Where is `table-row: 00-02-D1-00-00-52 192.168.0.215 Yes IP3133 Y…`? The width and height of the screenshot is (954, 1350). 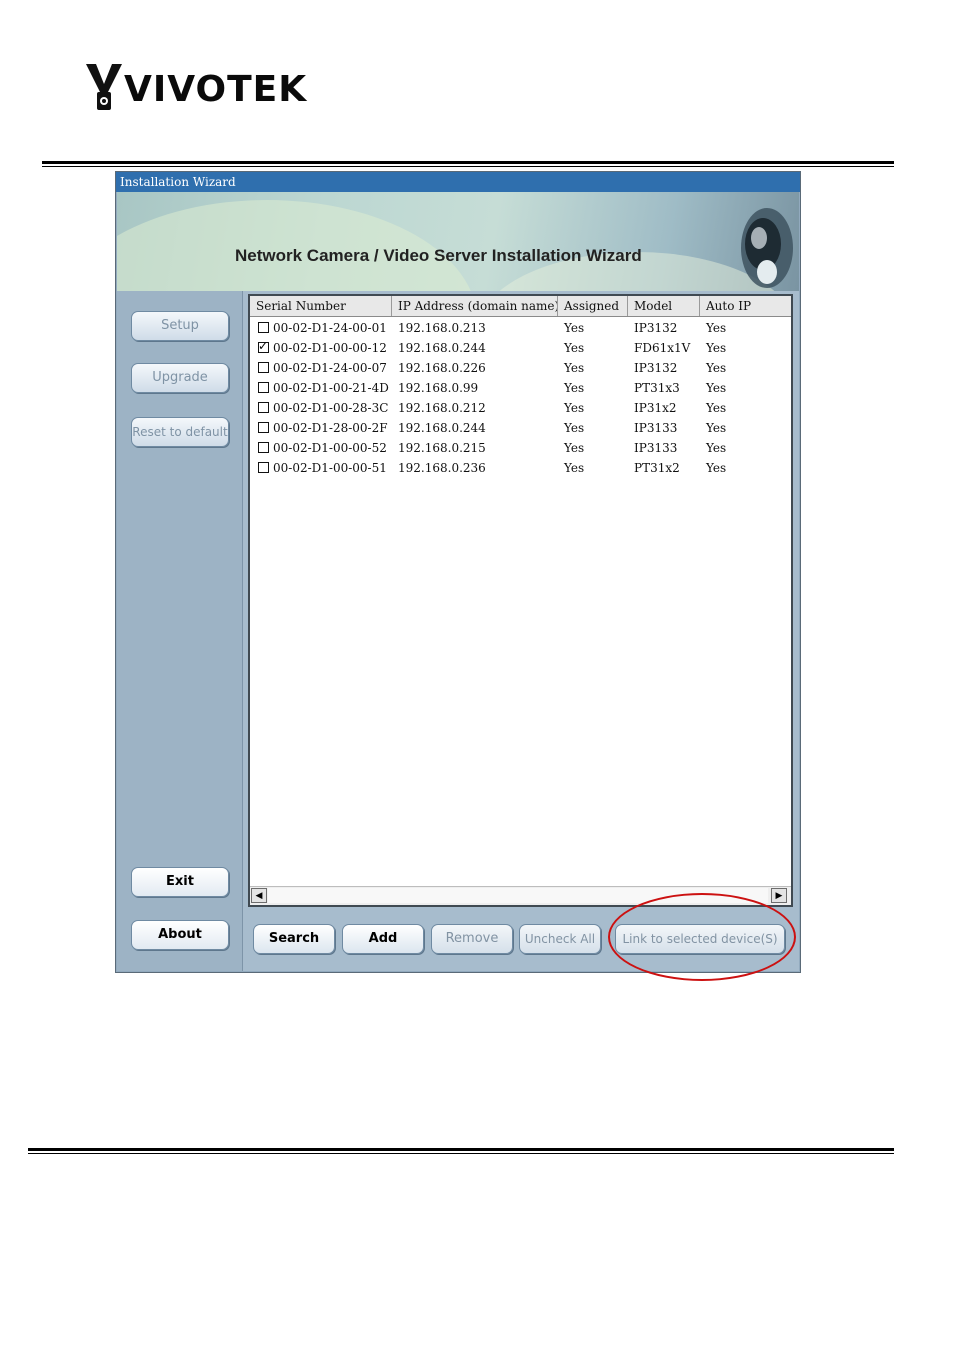
table-row: 00-02-D1-00-00-52 192.168.0.215 Yes IP3133 Y… is located at coordinates (520, 448).